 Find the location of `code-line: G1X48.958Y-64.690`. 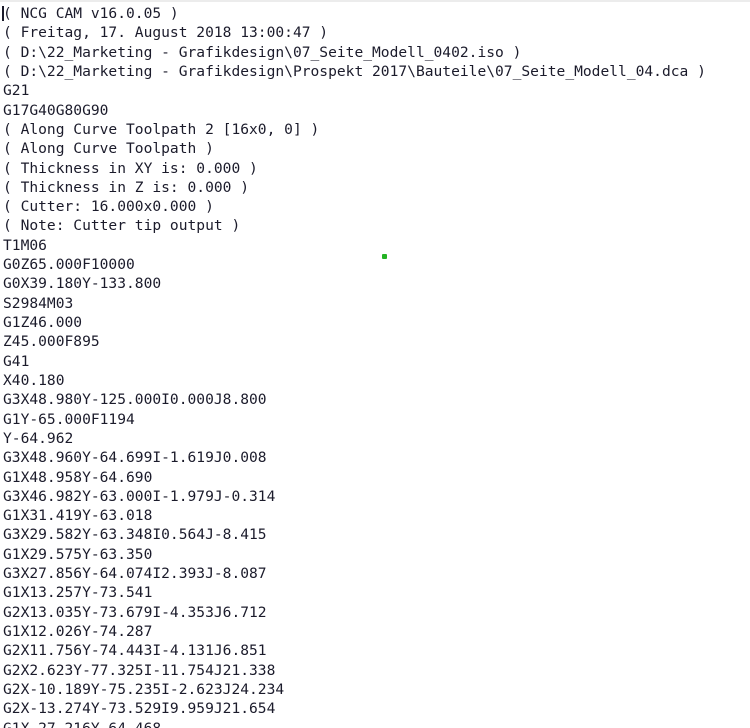

code-line: G1X48.958Y-64.690 is located at coordinates (375, 477).